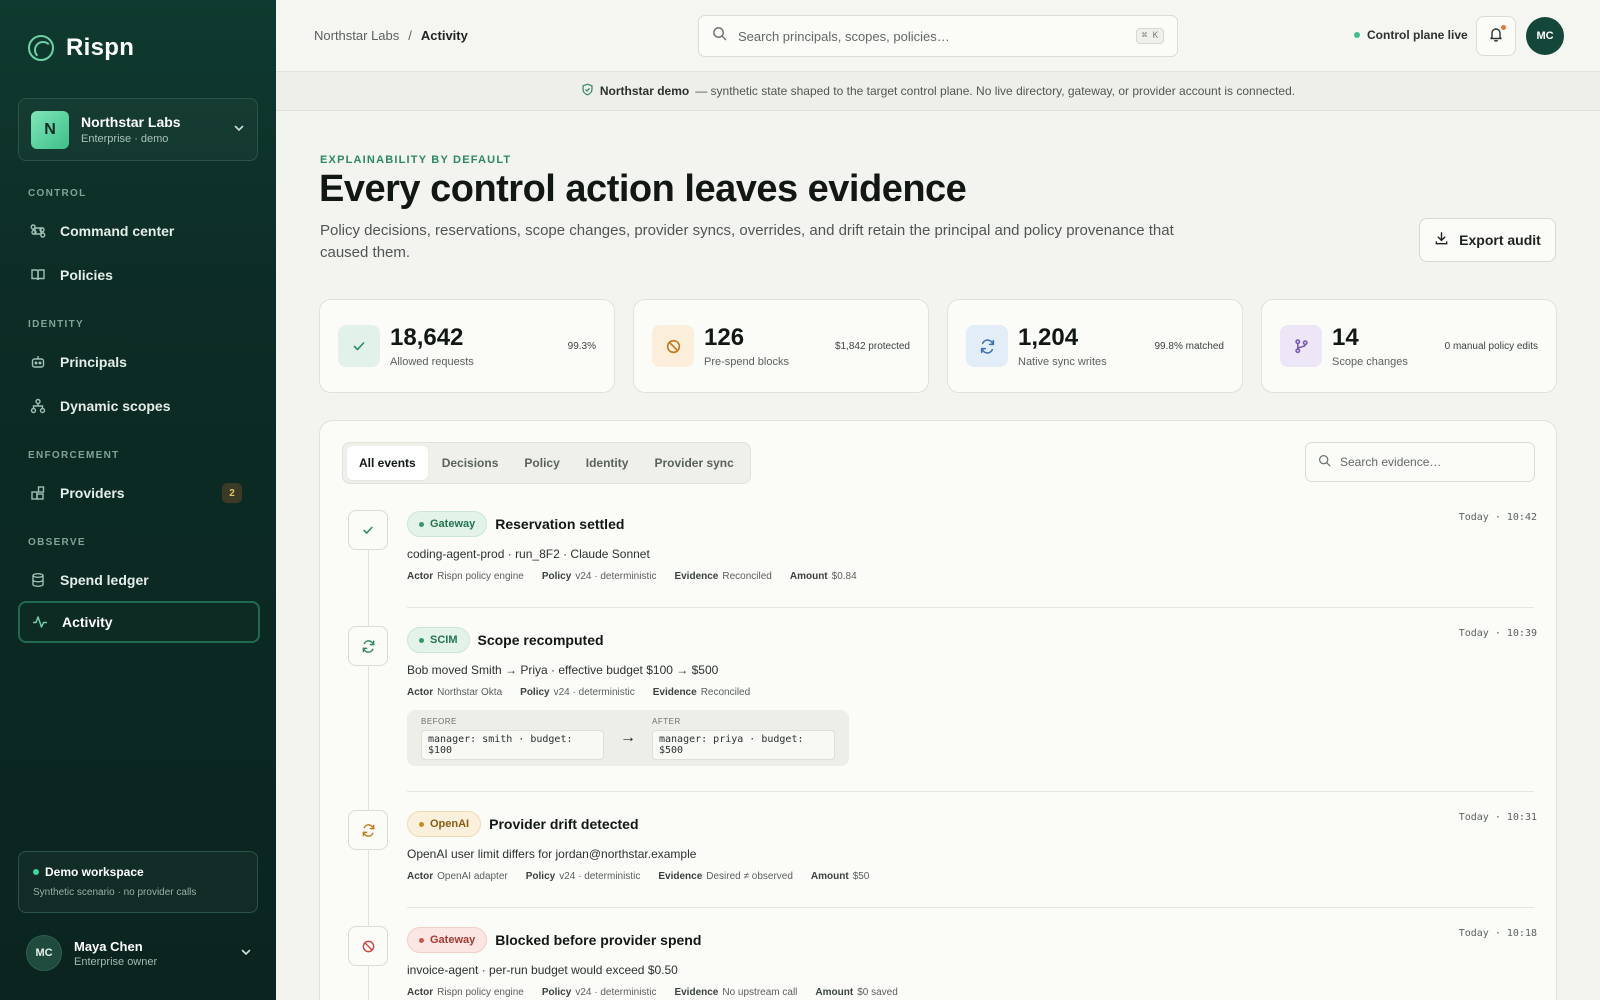  Describe the element at coordinates (587, 91) in the screenshot. I see `shield-check-icon` at that location.